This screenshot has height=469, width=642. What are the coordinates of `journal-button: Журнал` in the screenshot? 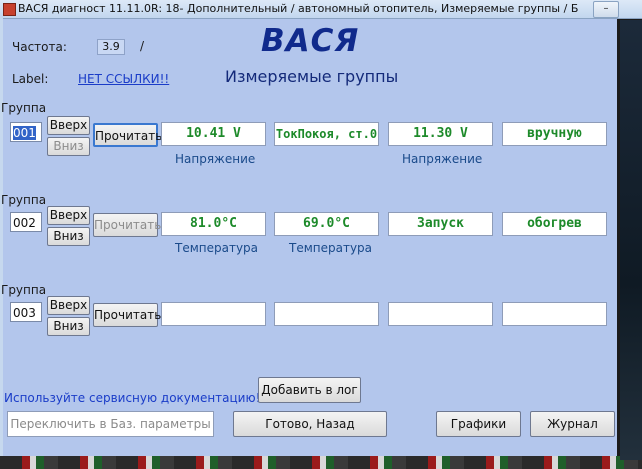 It's located at (572, 424).